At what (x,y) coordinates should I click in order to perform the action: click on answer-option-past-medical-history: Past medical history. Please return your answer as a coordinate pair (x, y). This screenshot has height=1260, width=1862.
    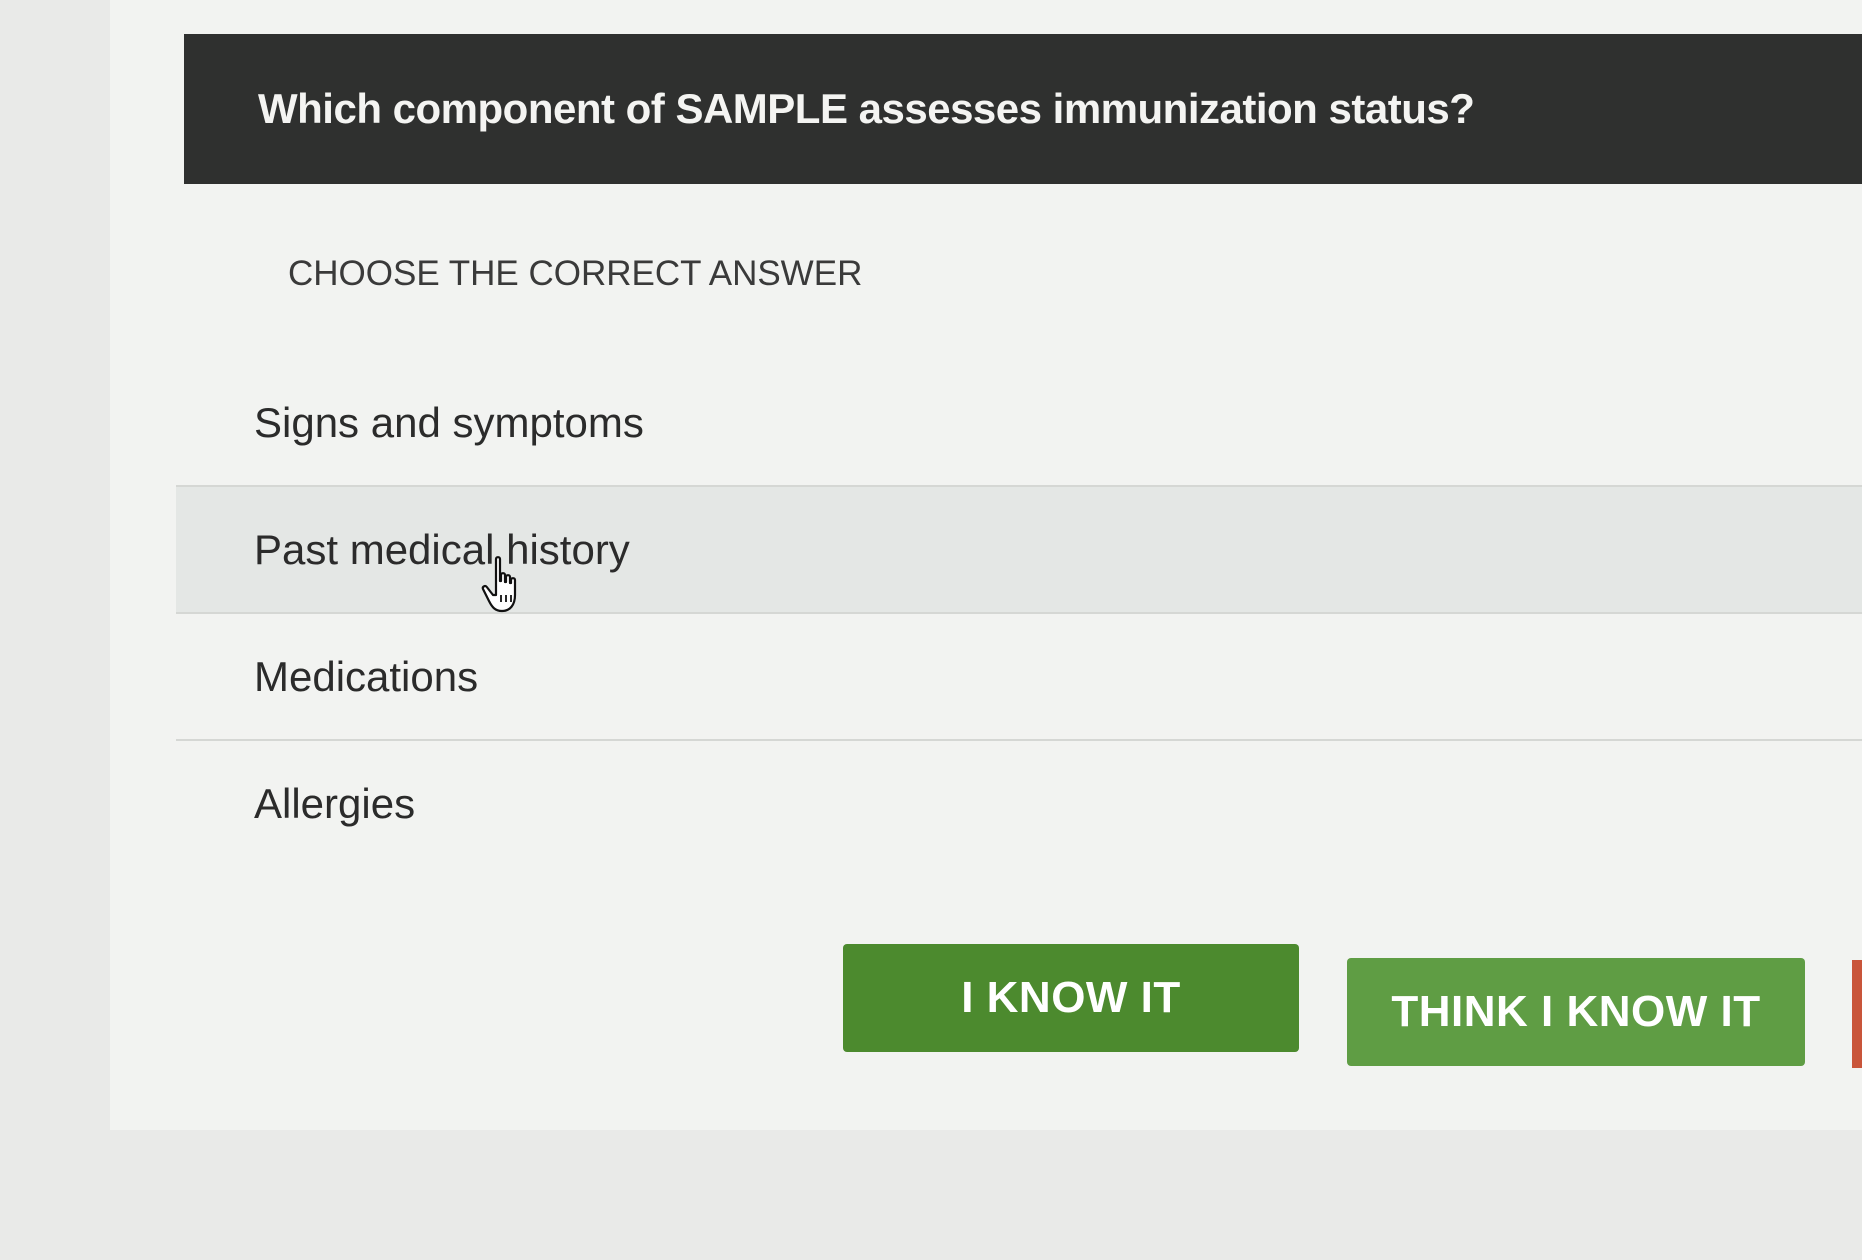
    Looking at the image, I should click on (1019, 550).